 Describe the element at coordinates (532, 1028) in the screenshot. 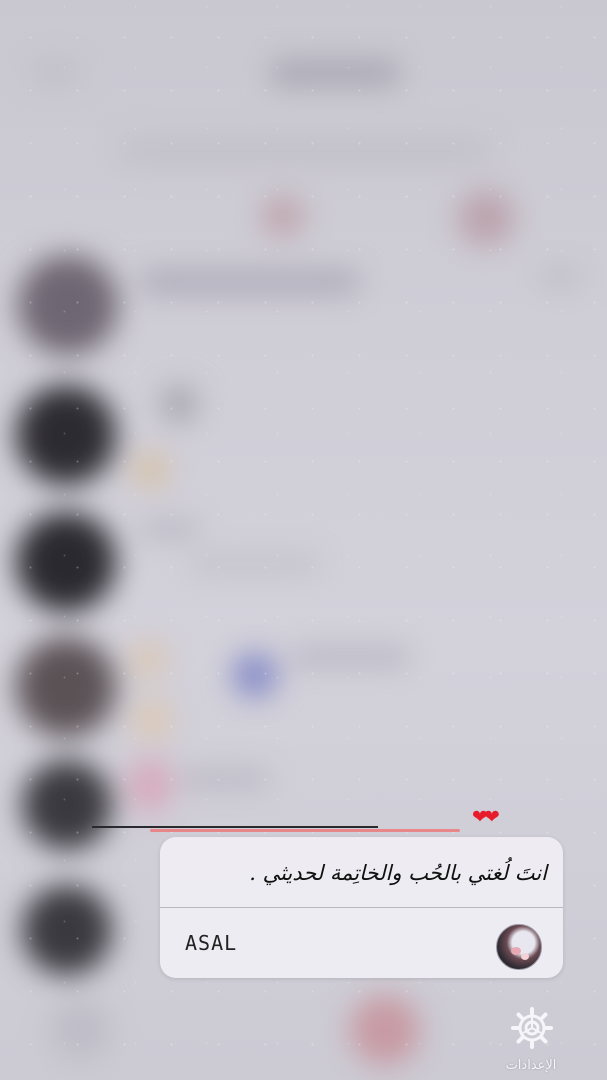

I see `gear-icon` at that location.